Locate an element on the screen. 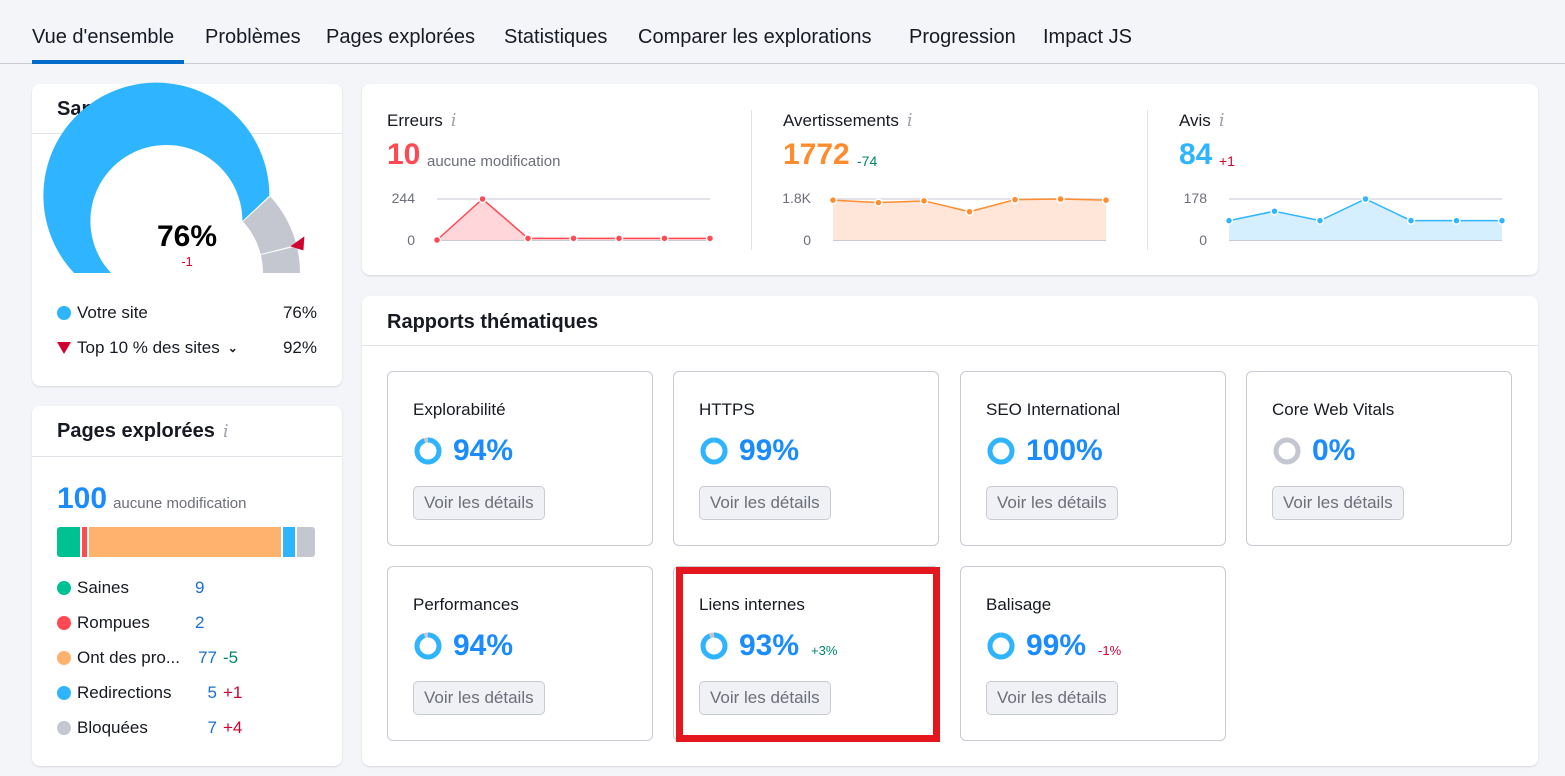  legend-label: Top 10 % des sites is located at coordinates (148, 347).